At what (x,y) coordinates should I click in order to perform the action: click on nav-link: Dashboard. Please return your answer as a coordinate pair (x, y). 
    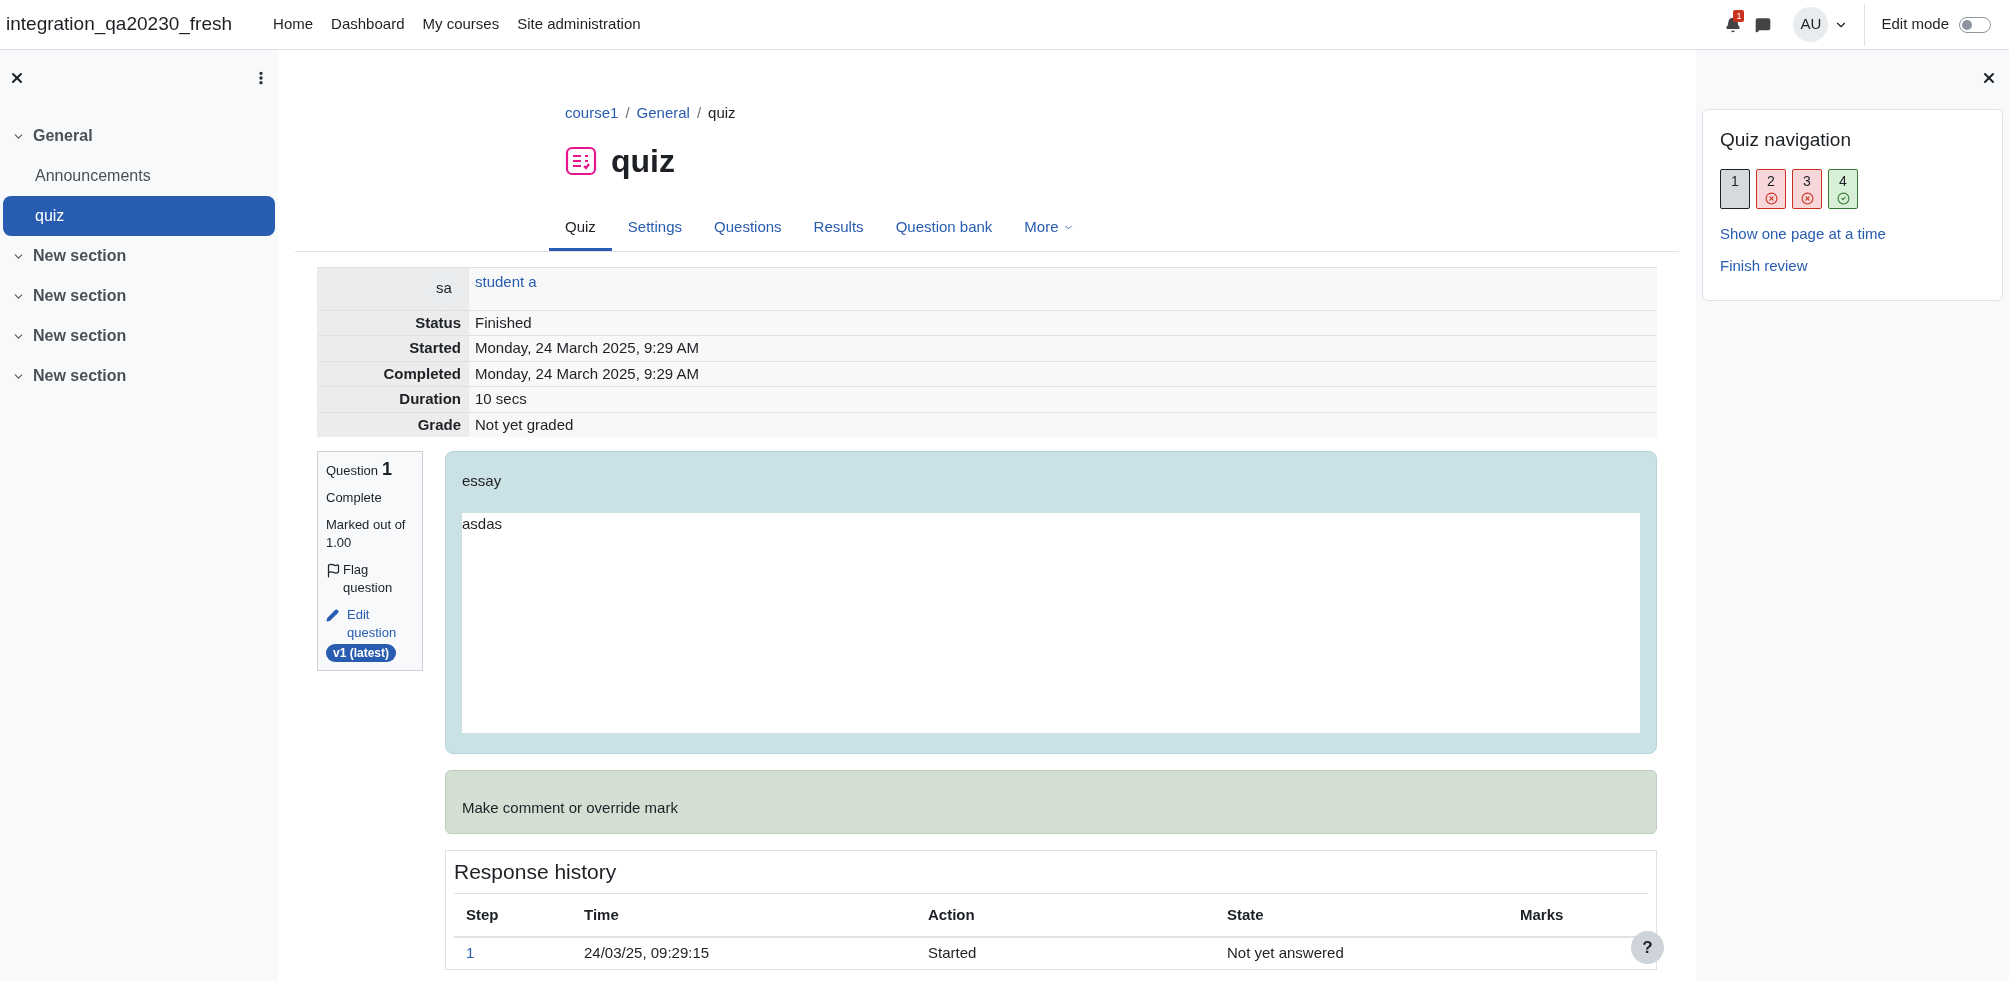
    Looking at the image, I should click on (368, 24).